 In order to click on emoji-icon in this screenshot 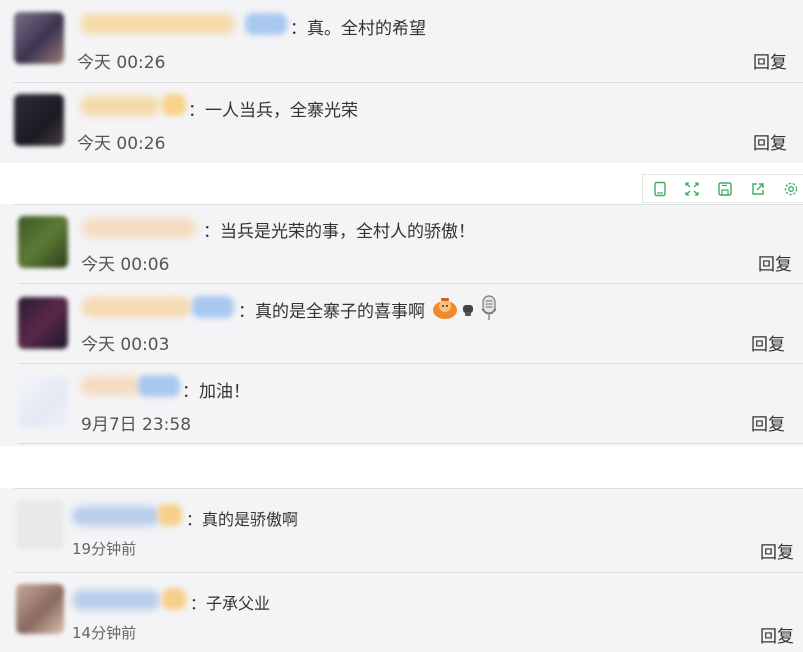, I will do `click(445, 308)`.